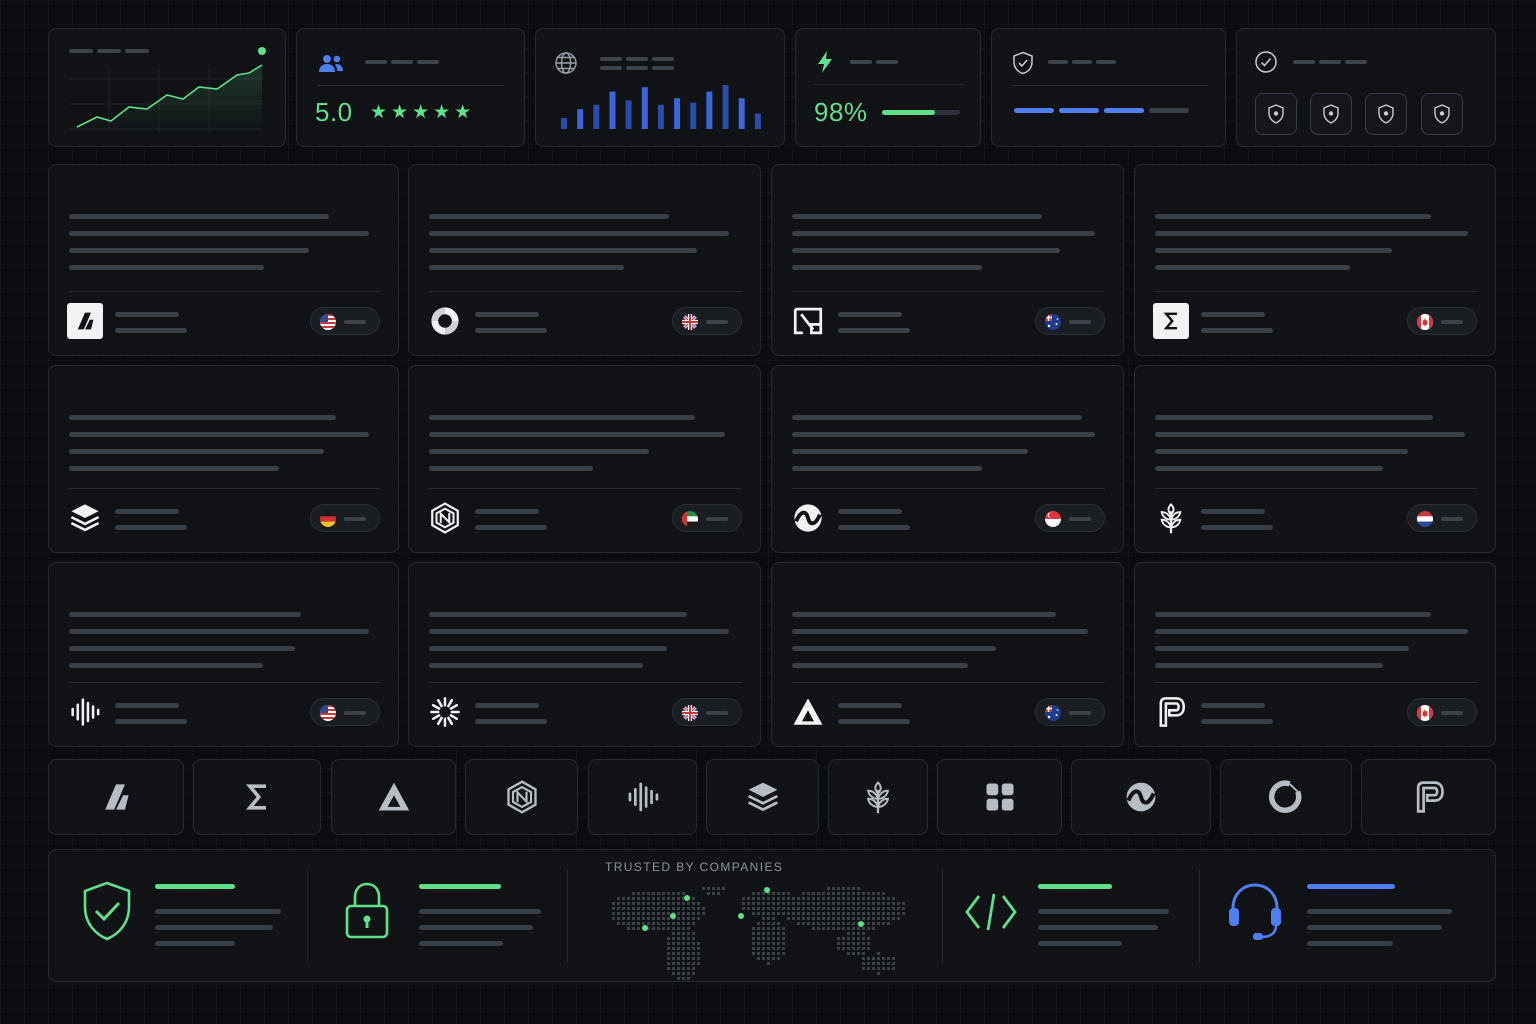  Describe the element at coordinates (167, 87) in the screenshot. I see `growth-chart-card` at that location.